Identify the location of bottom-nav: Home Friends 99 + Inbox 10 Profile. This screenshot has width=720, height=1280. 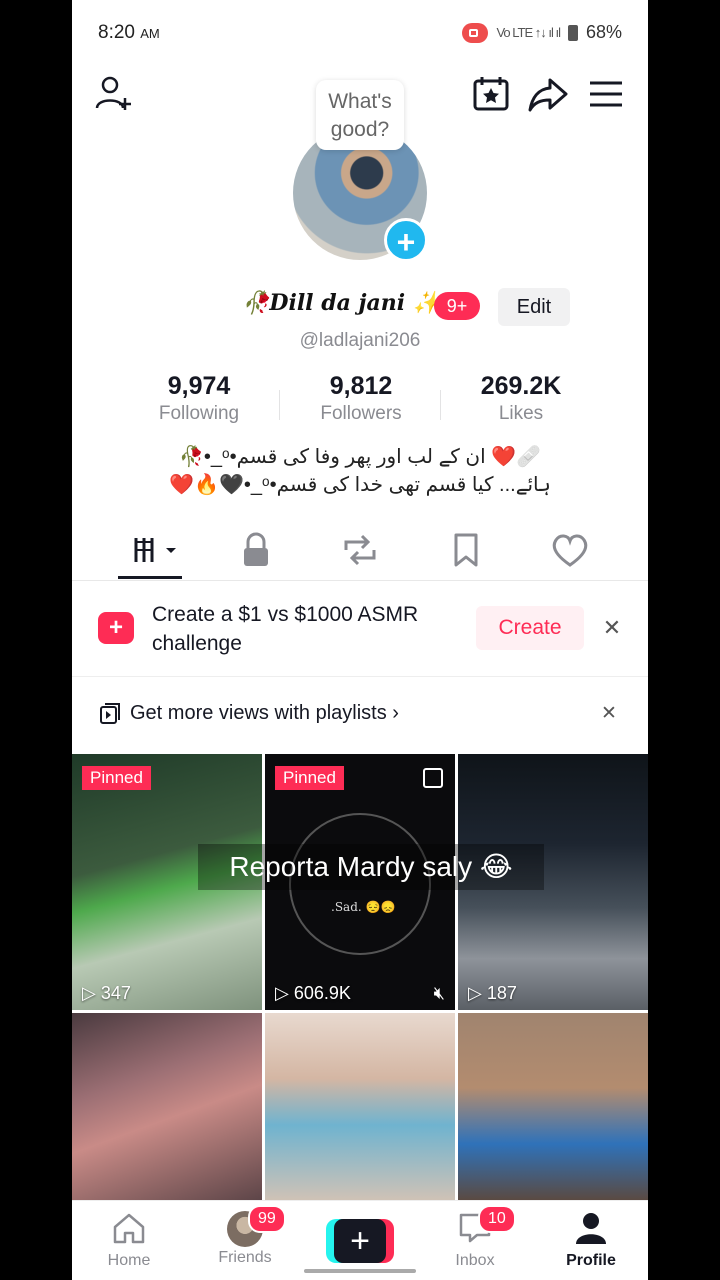
(360, 1240).